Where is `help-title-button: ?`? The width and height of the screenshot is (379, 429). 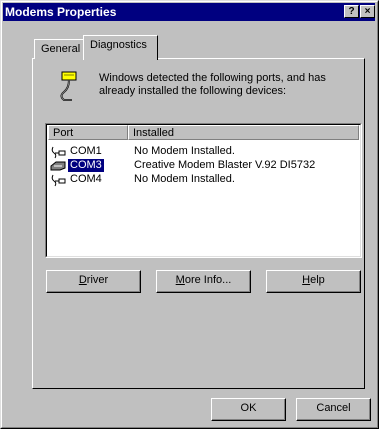
help-title-button: ? is located at coordinates (351, 11).